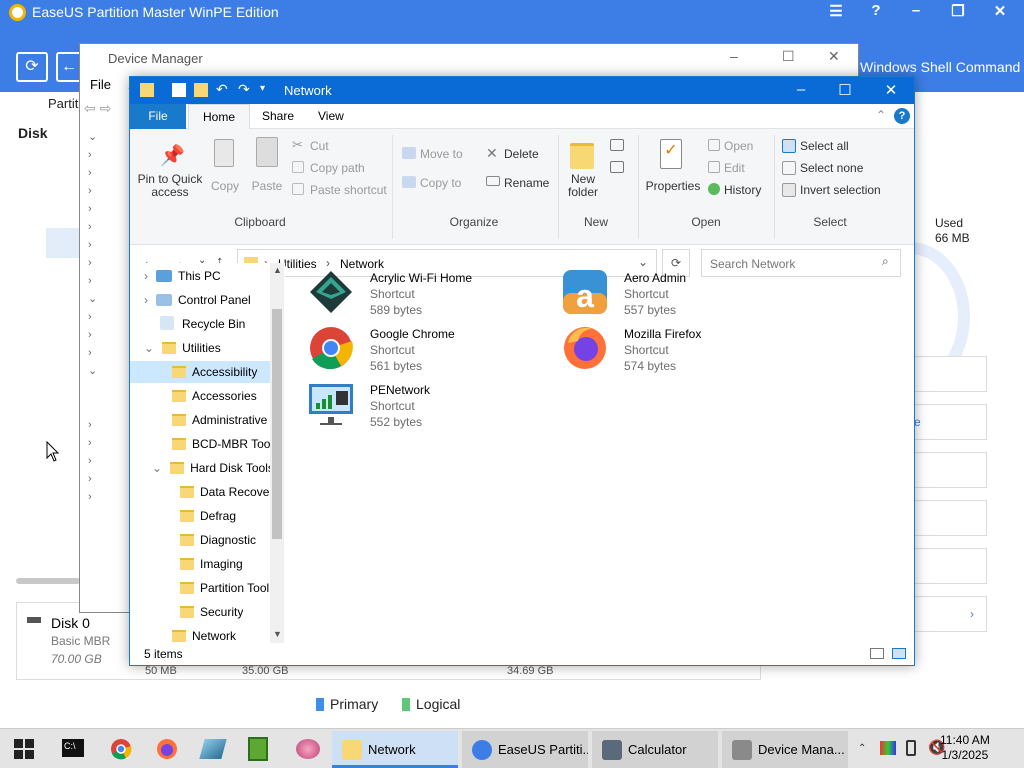 Image resolution: width=1024 pixels, height=768 pixels. What do you see at coordinates (218, 540) in the screenshot?
I see `nav-diagnostic: Diagnostic` at bounding box center [218, 540].